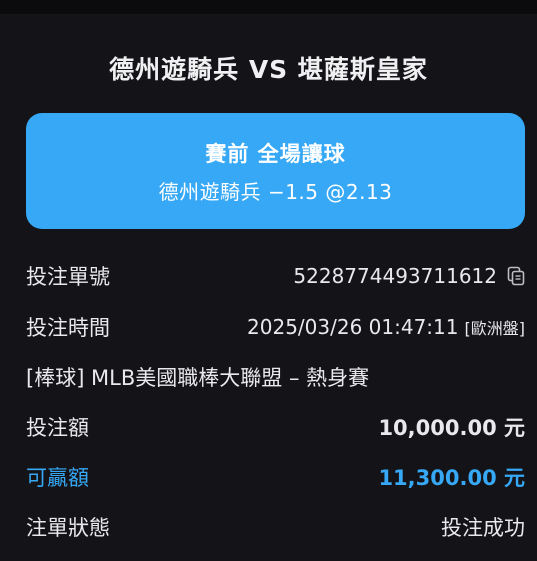 The image size is (537, 561). I want to click on bet-time-row: 投注時間 2025/03/26 01:47:11 [歐洲盤], so click(275, 327).